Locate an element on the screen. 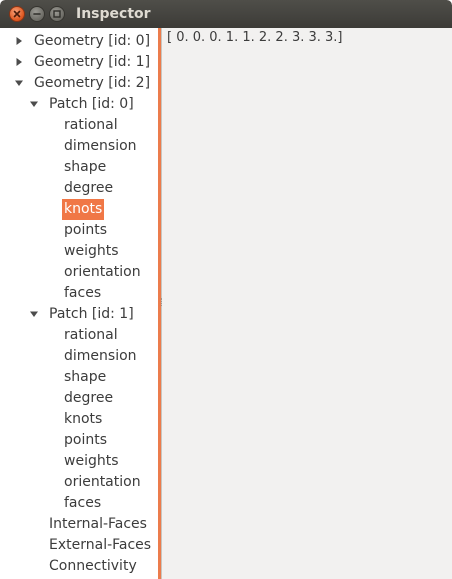 Image resolution: width=452 pixels, height=579 pixels. minimize-button is located at coordinates (37, 14).